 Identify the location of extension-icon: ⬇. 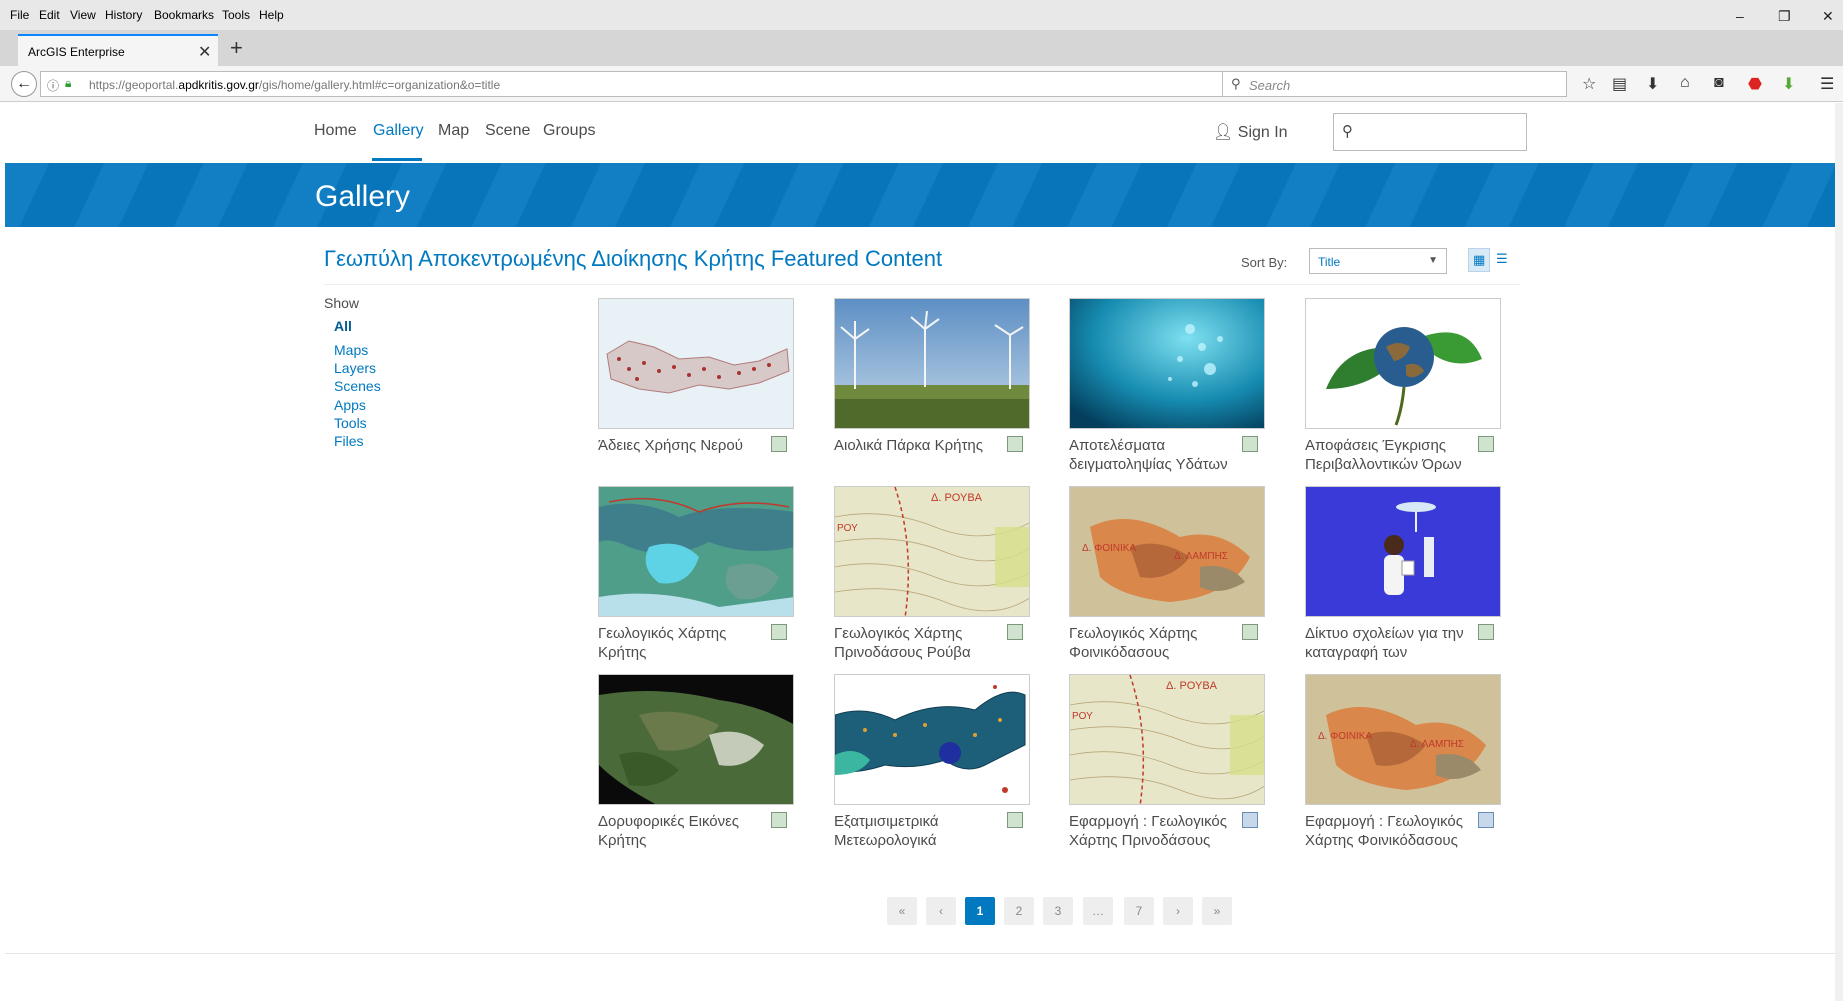
(1788, 84).